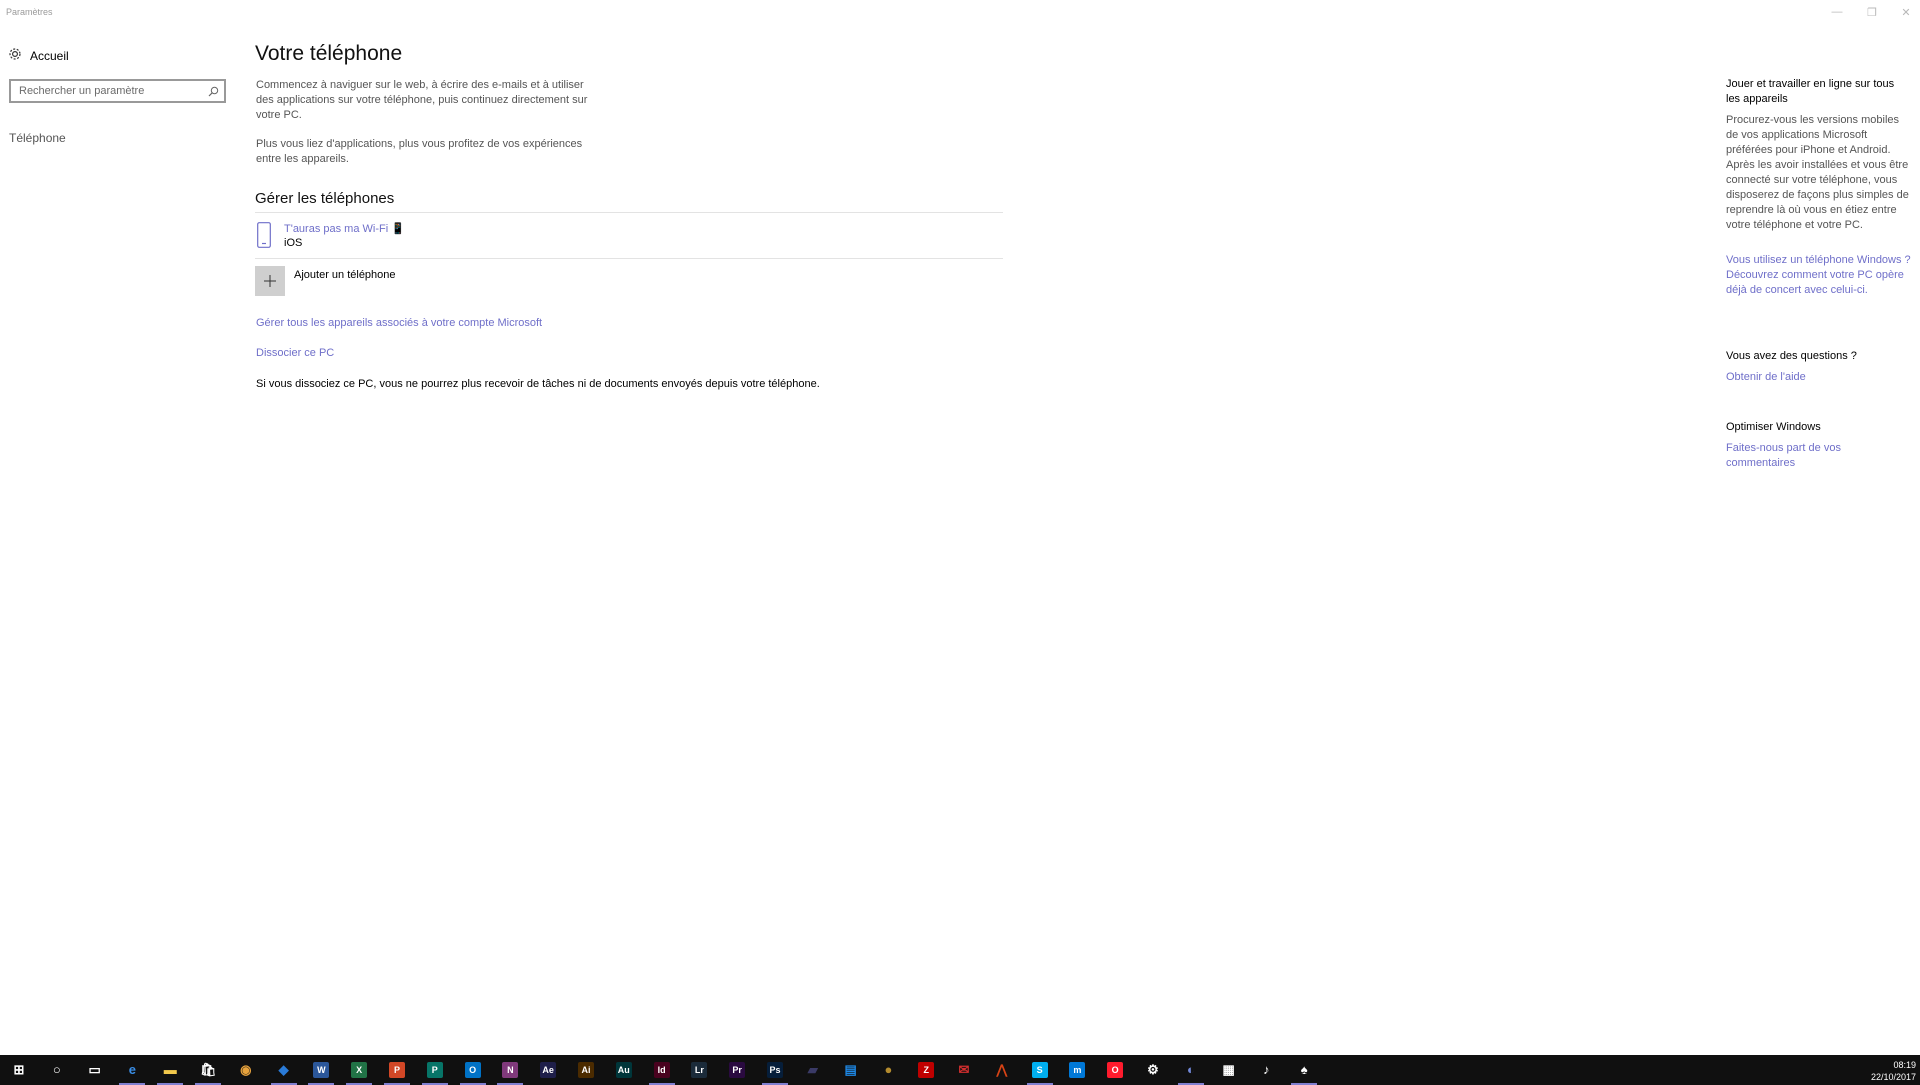  I want to click on taskbar-powerpoint-icon: P, so click(397, 1070).